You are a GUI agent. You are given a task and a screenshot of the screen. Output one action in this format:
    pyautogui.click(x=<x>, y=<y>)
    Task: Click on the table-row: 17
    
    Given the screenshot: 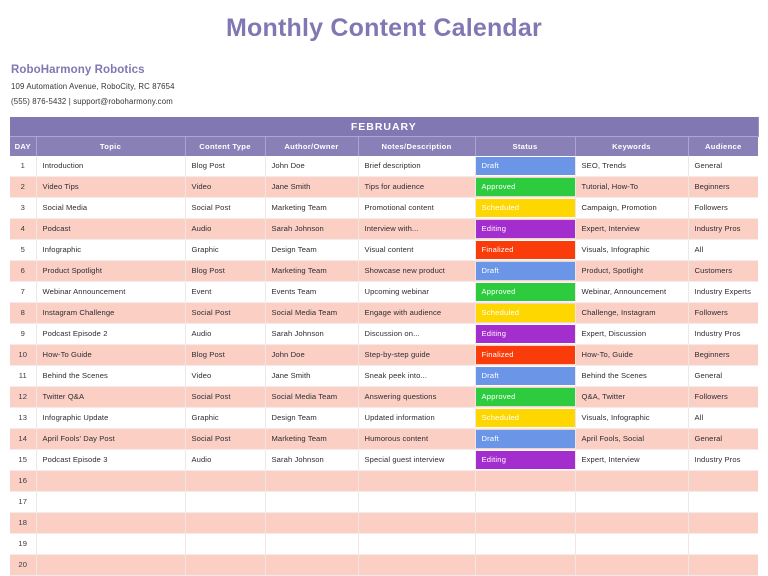 What is the action you would take?
    pyautogui.click(x=384, y=502)
    